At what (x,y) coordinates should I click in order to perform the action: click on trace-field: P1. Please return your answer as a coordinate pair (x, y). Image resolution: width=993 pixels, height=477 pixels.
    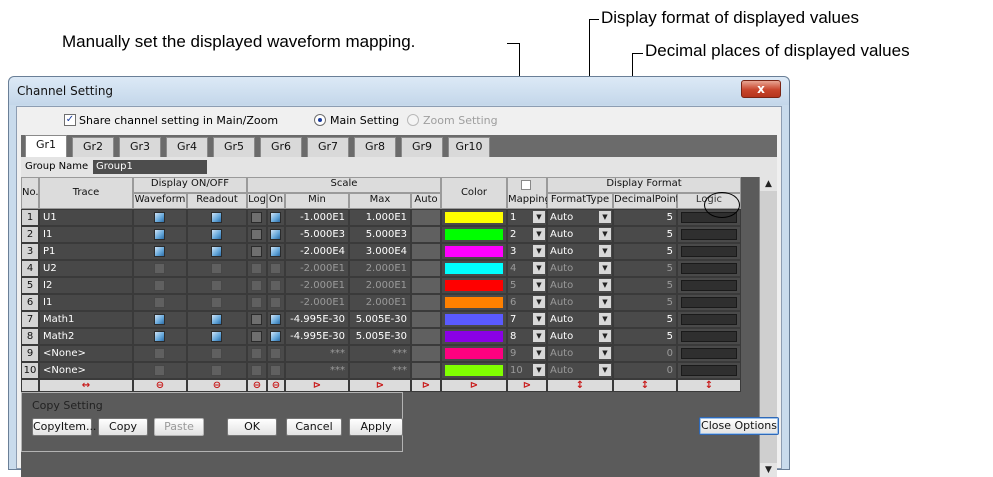
    Looking at the image, I should click on (86, 251).